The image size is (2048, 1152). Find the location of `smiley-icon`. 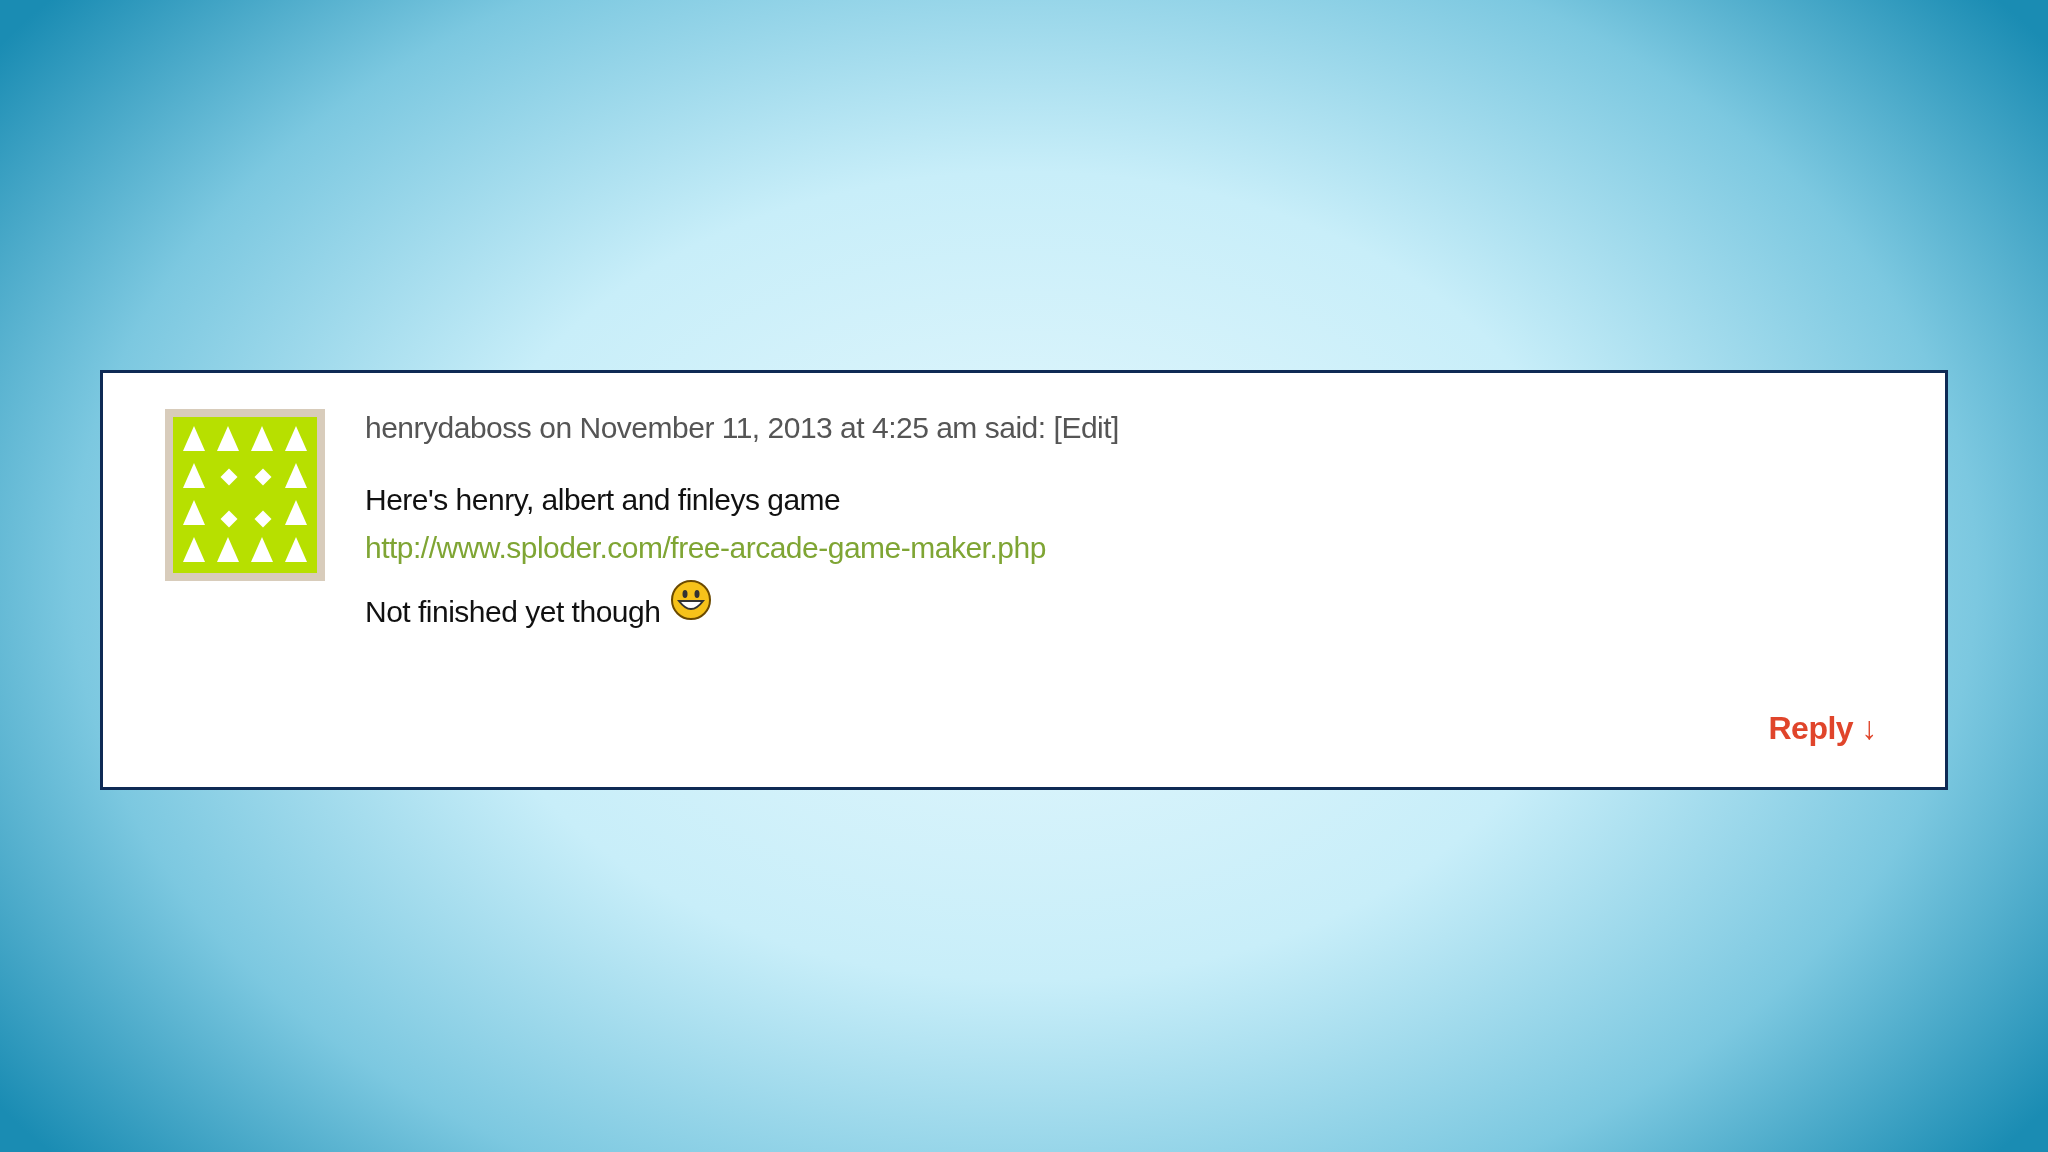

smiley-icon is located at coordinates (691, 600).